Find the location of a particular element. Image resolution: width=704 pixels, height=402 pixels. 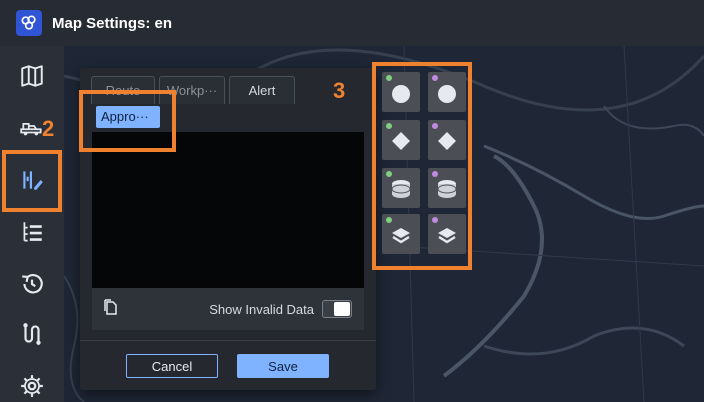

sidebar-item-history is located at coordinates (32, 284).